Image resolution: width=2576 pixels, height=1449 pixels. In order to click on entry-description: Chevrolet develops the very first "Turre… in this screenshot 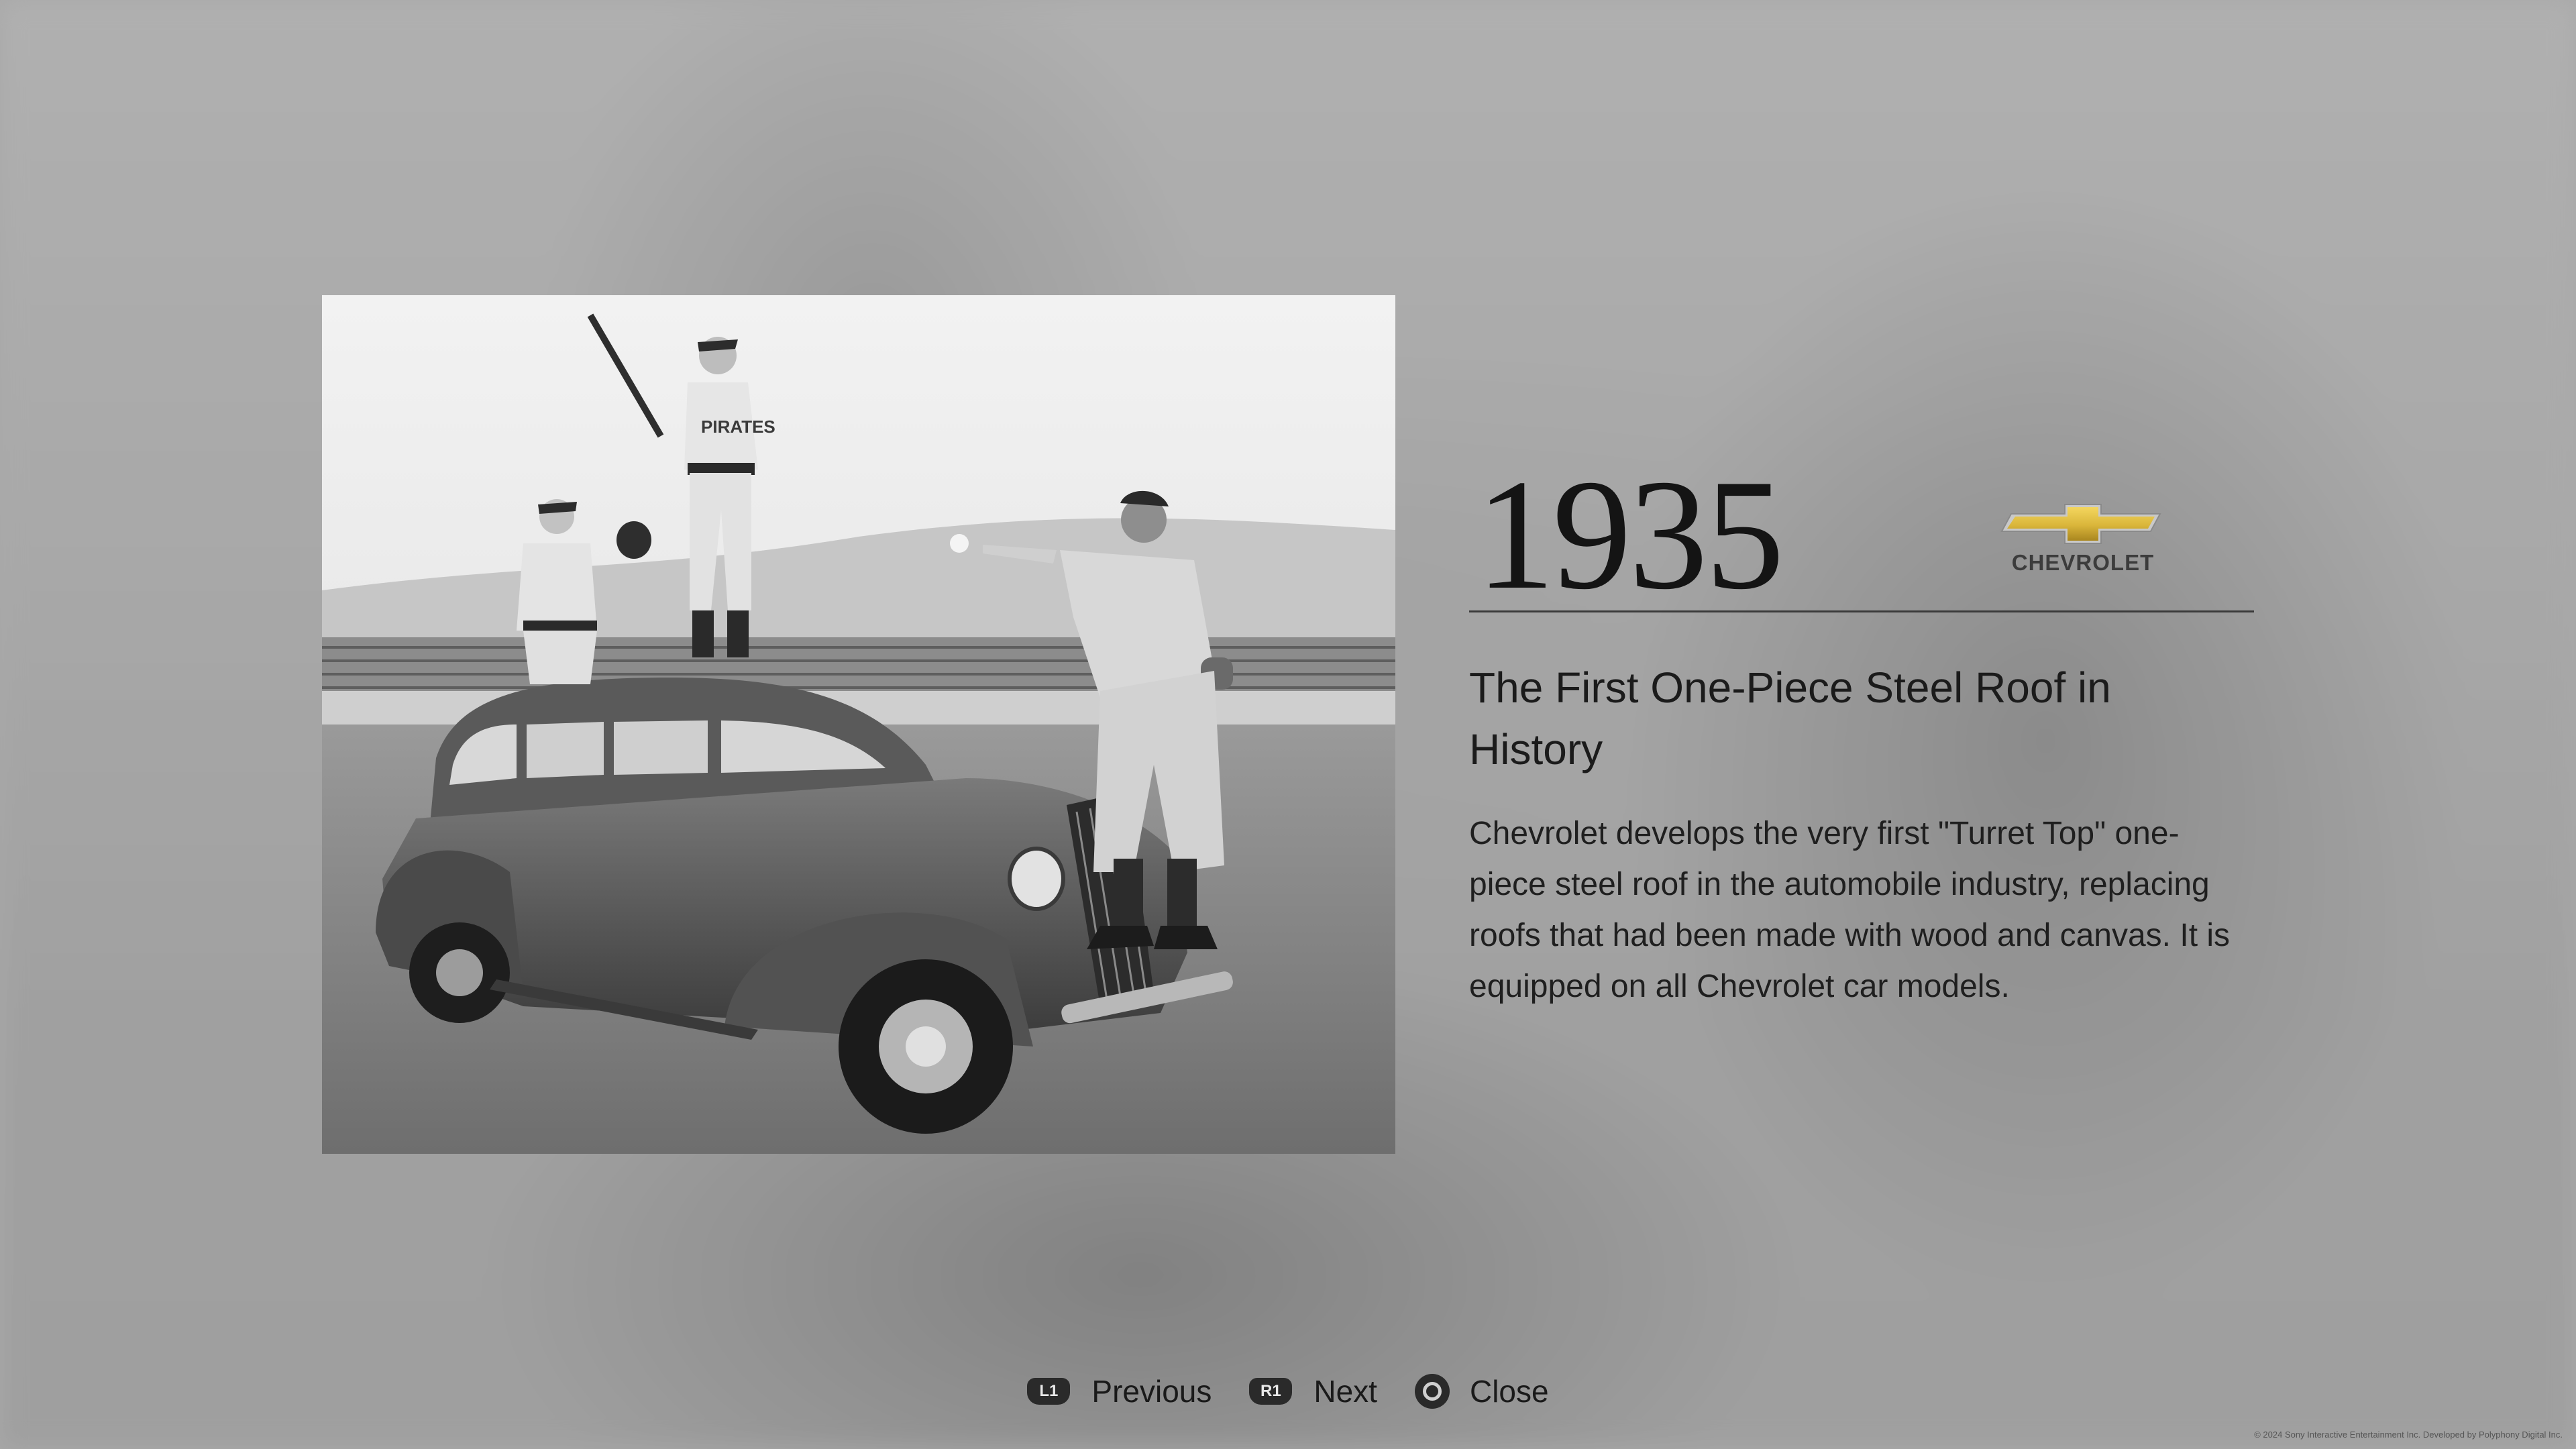, I will do `click(1850, 910)`.